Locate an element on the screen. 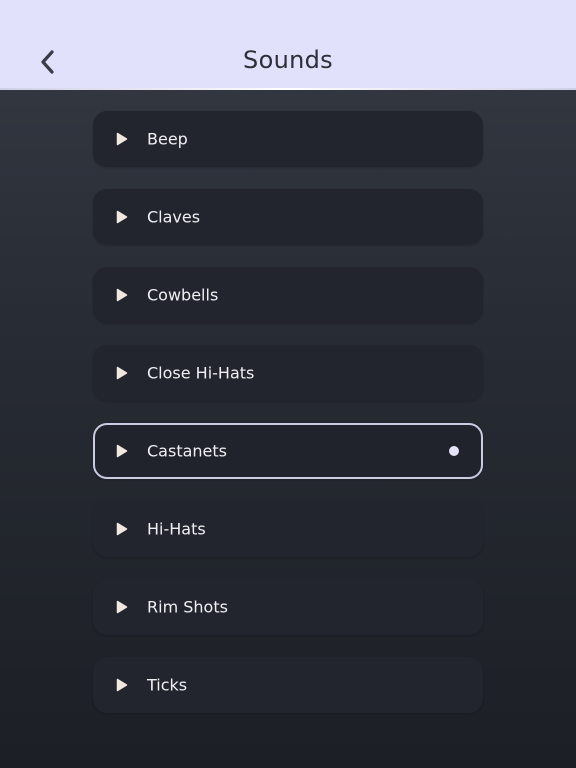  header-divider is located at coordinates (288, 89).